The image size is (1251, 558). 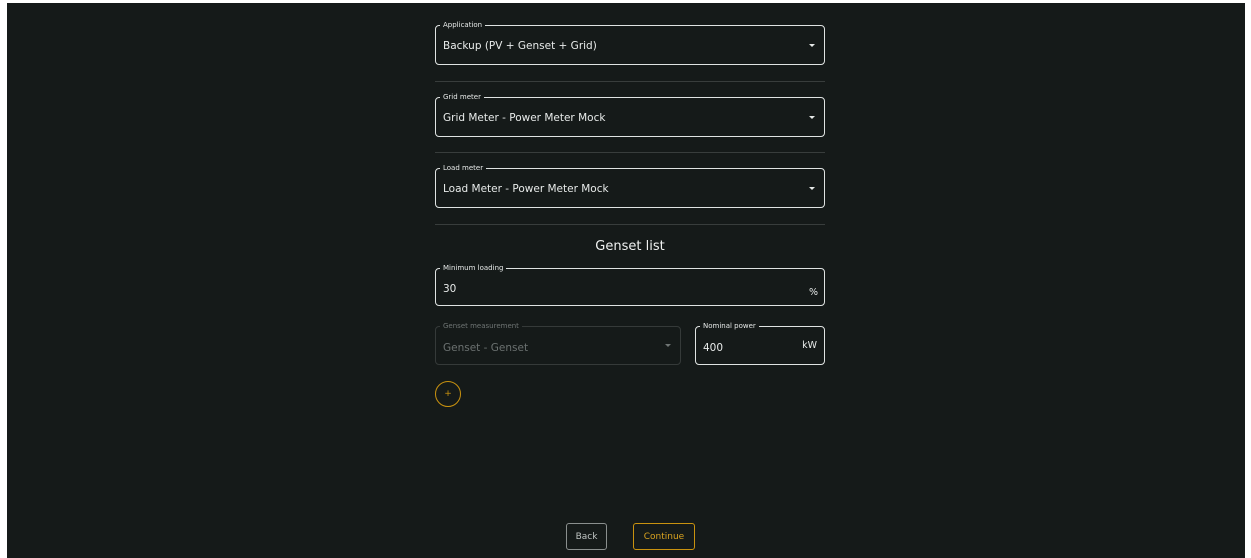 I want to click on section-title: Genset list, so click(x=630, y=246).